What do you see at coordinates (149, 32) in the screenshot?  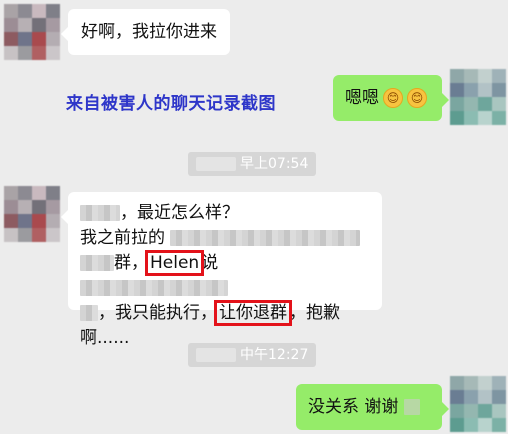 I see `message-text: 好啊，我拉你进来` at bounding box center [149, 32].